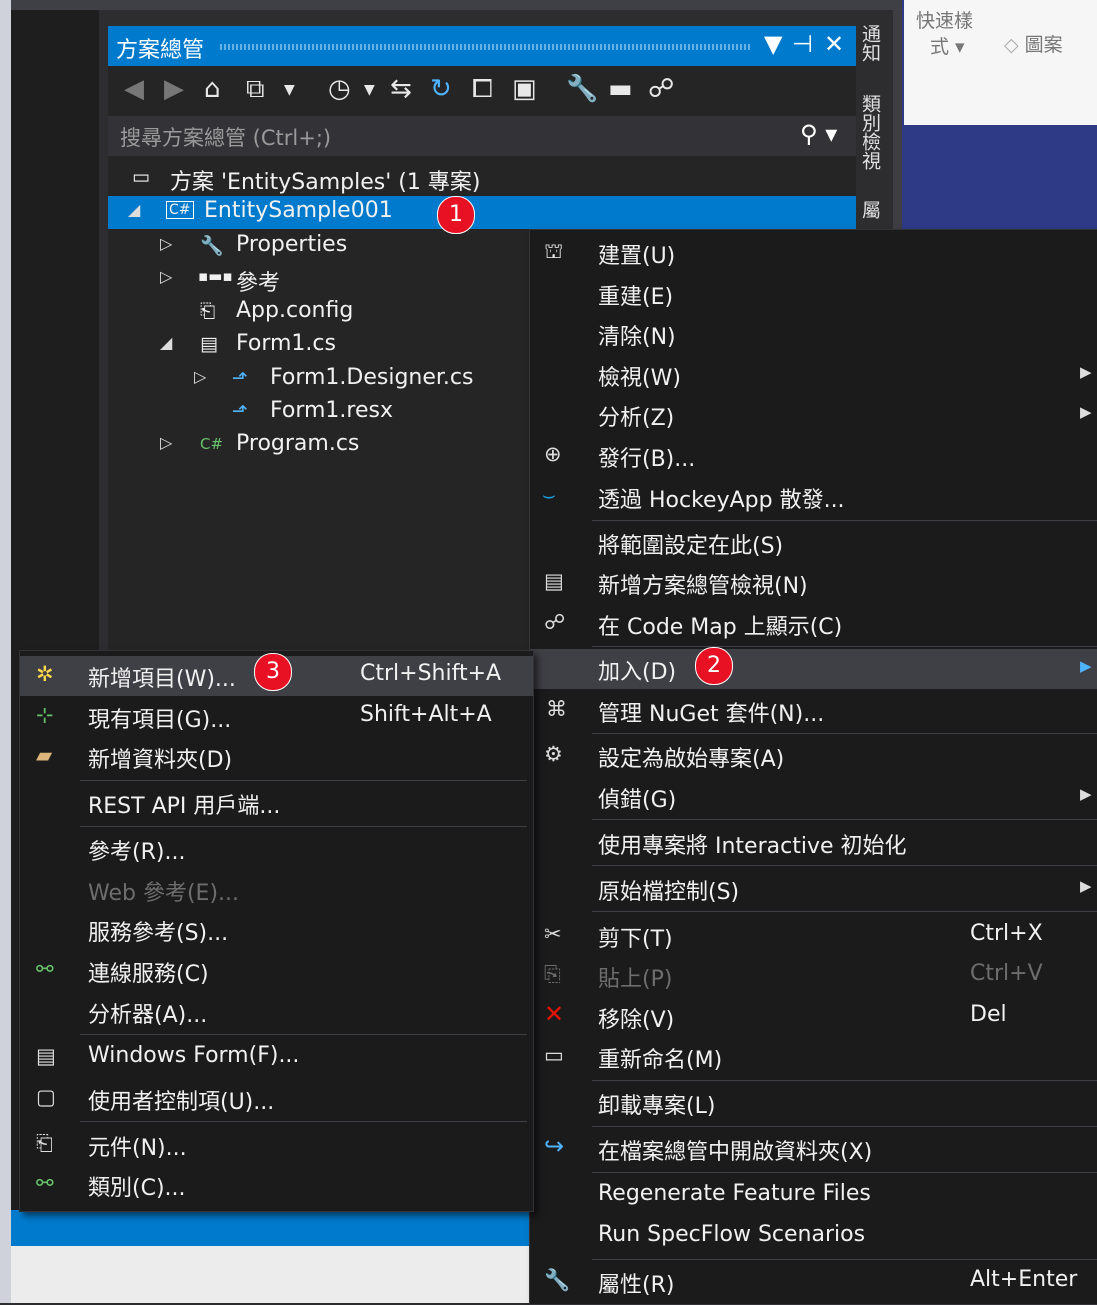  I want to click on menu-item-build: ⛫ 建置(U), so click(813, 253).